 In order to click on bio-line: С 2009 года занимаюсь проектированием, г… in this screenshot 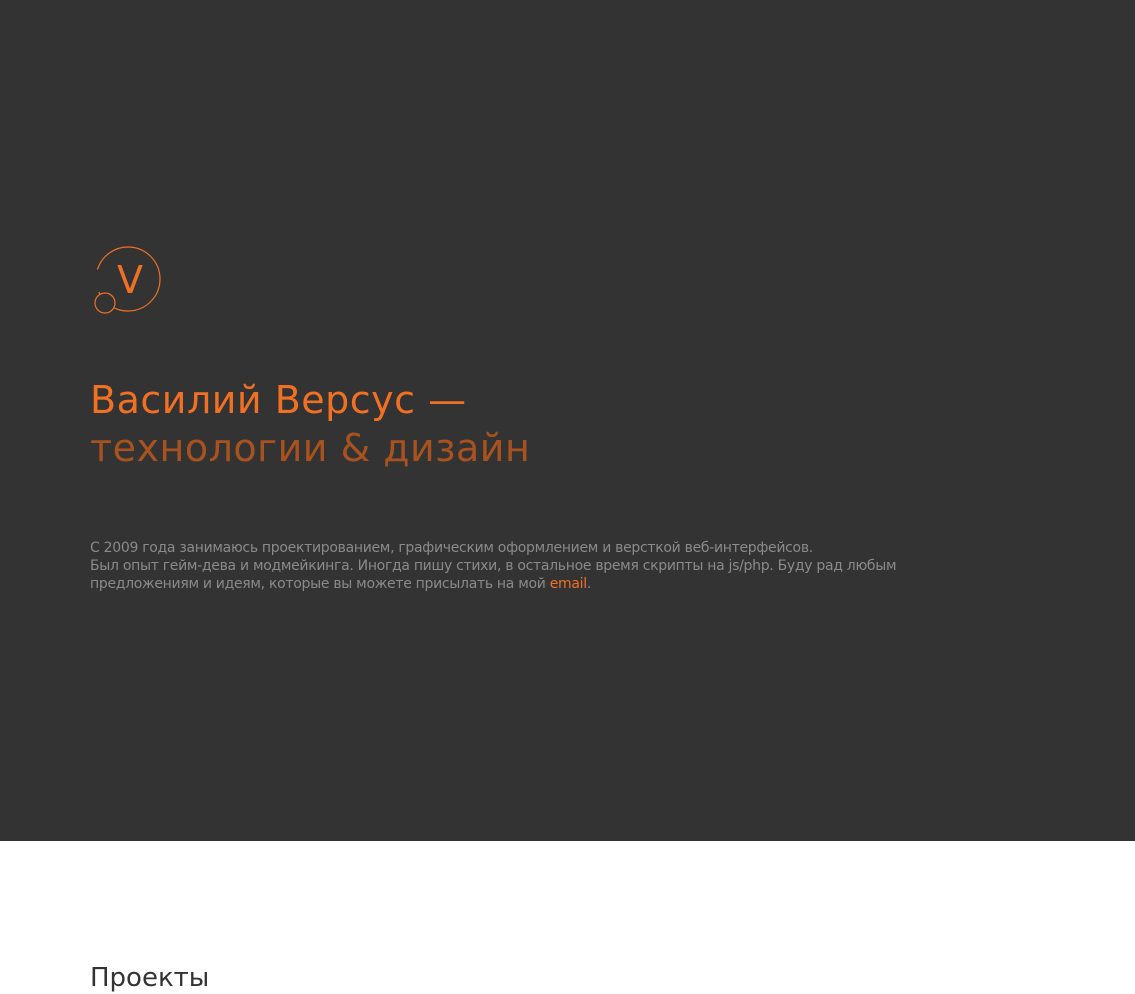, I will do `click(451, 548)`.